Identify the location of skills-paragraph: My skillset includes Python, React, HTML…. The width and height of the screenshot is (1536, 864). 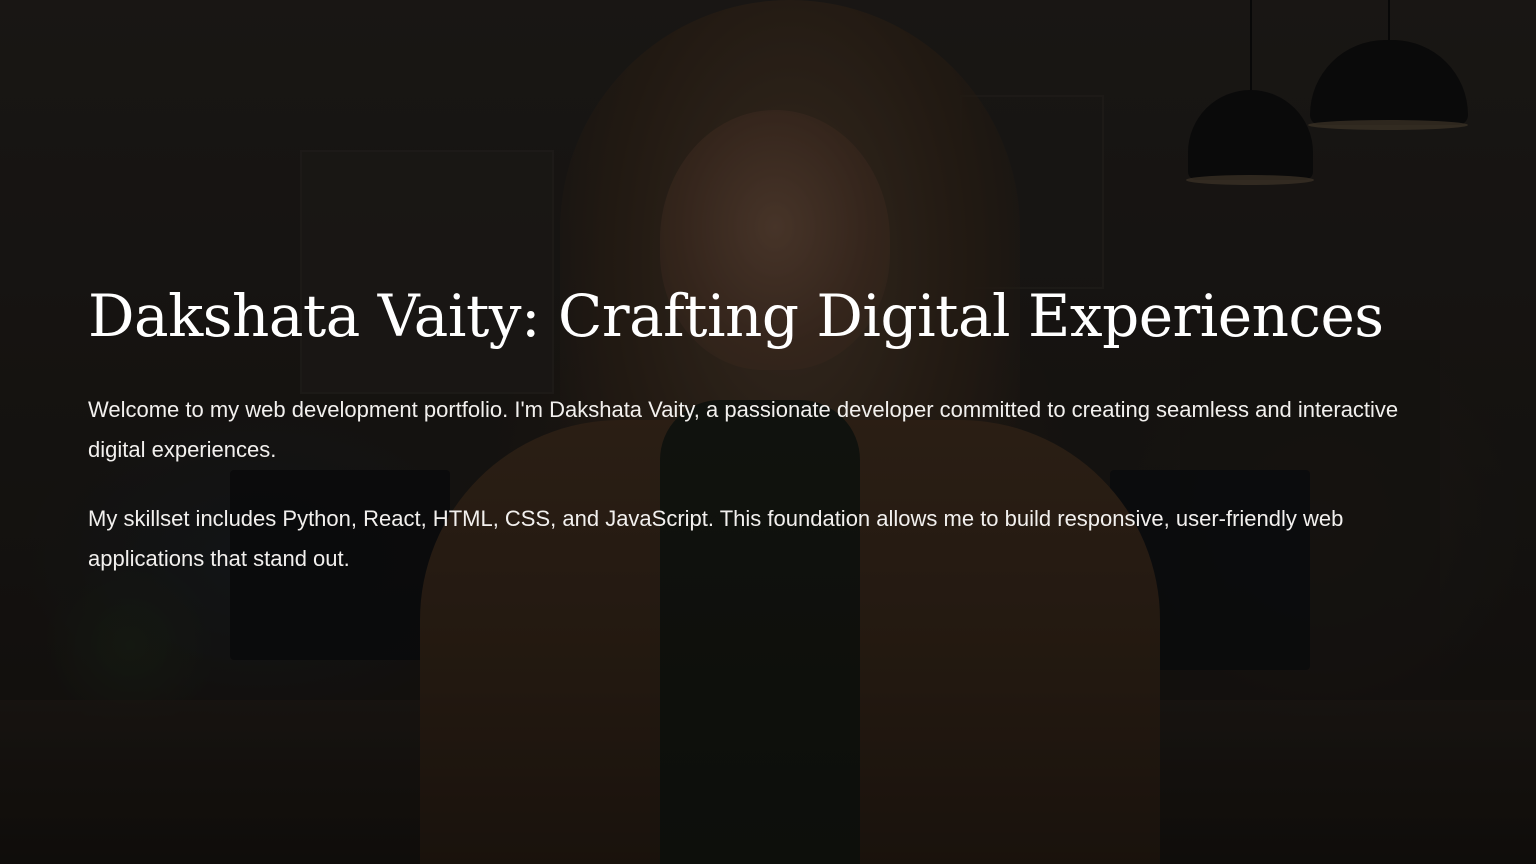
(716, 538).